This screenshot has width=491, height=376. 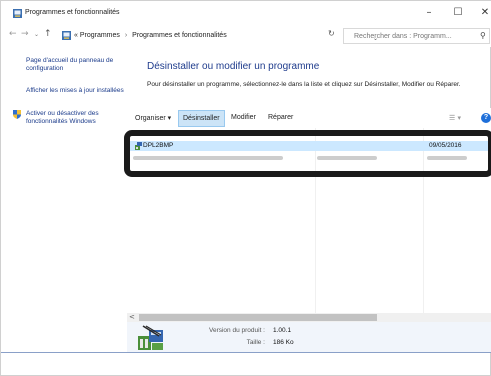 I want to click on window-divider, so click(x=246, y=352).